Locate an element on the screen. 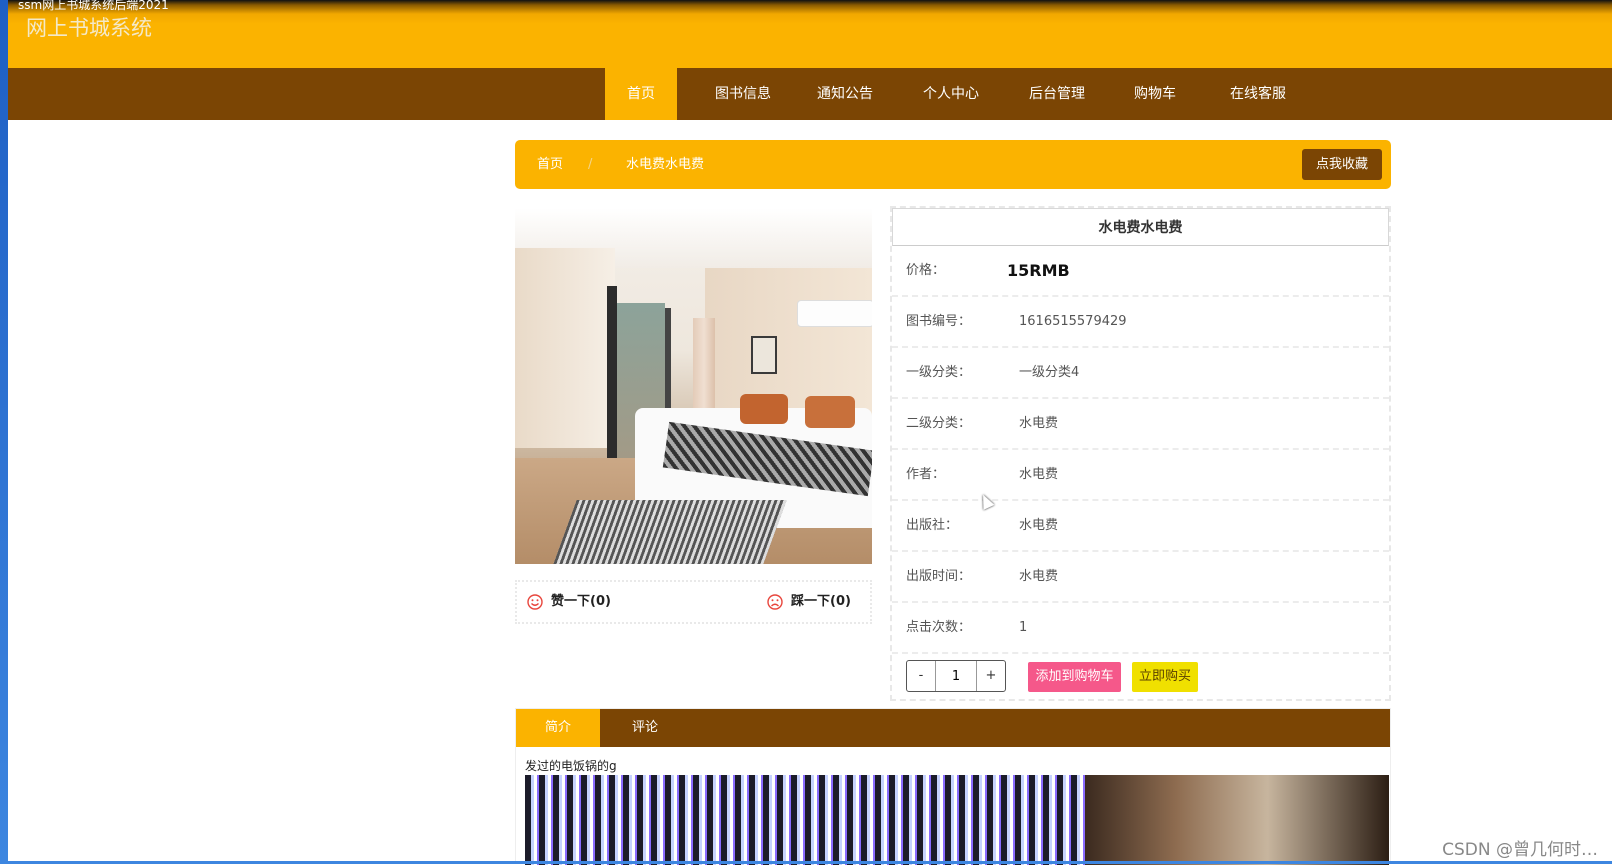 This screenshot has width=1612, height=865. detail-label: 图书编号： is located at coordinates (939, 321).